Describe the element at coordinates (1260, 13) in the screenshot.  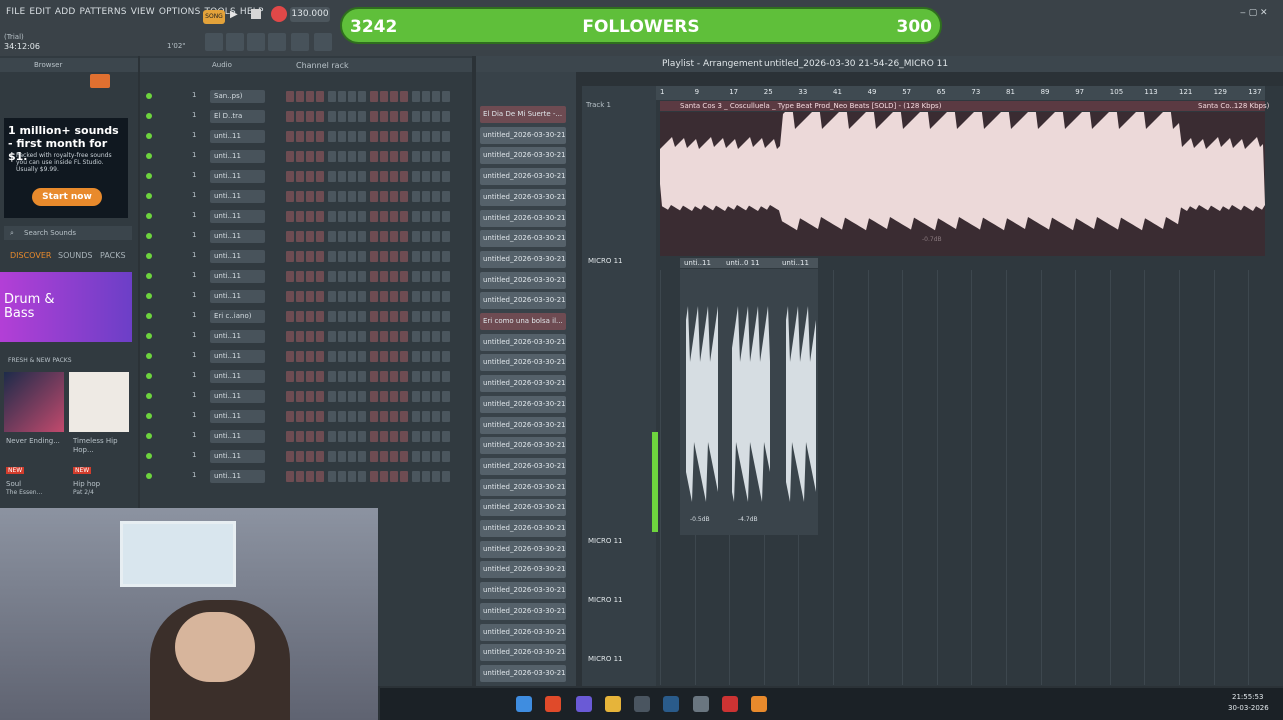
I see `window-controls: ‒ ▢ ✕` at that location.